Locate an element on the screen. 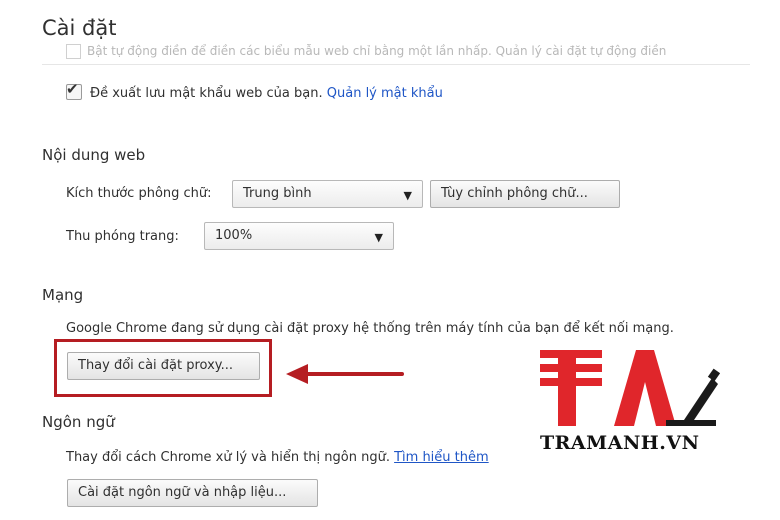 The width and height of the screenshot is (780, 520). autofill-checkbox is located at coordinates (73, 51).